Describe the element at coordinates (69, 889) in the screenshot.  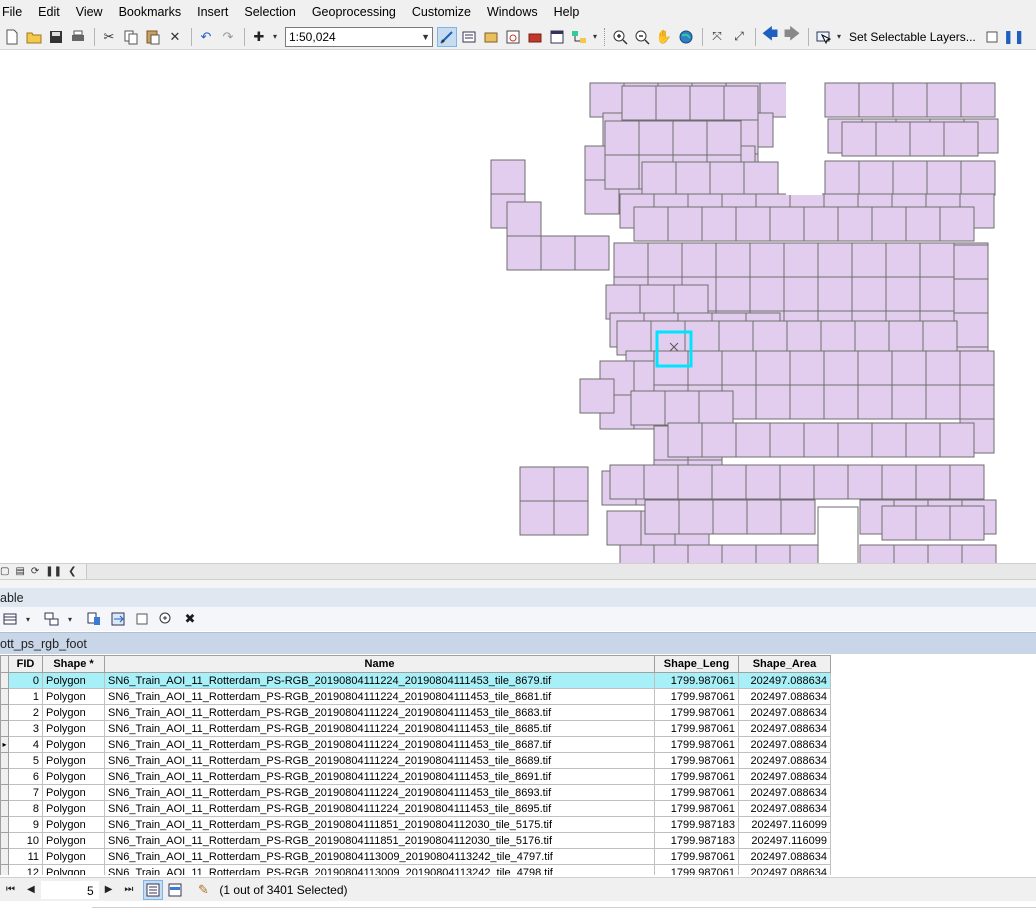
I see `current-record-input: 5` at that location.